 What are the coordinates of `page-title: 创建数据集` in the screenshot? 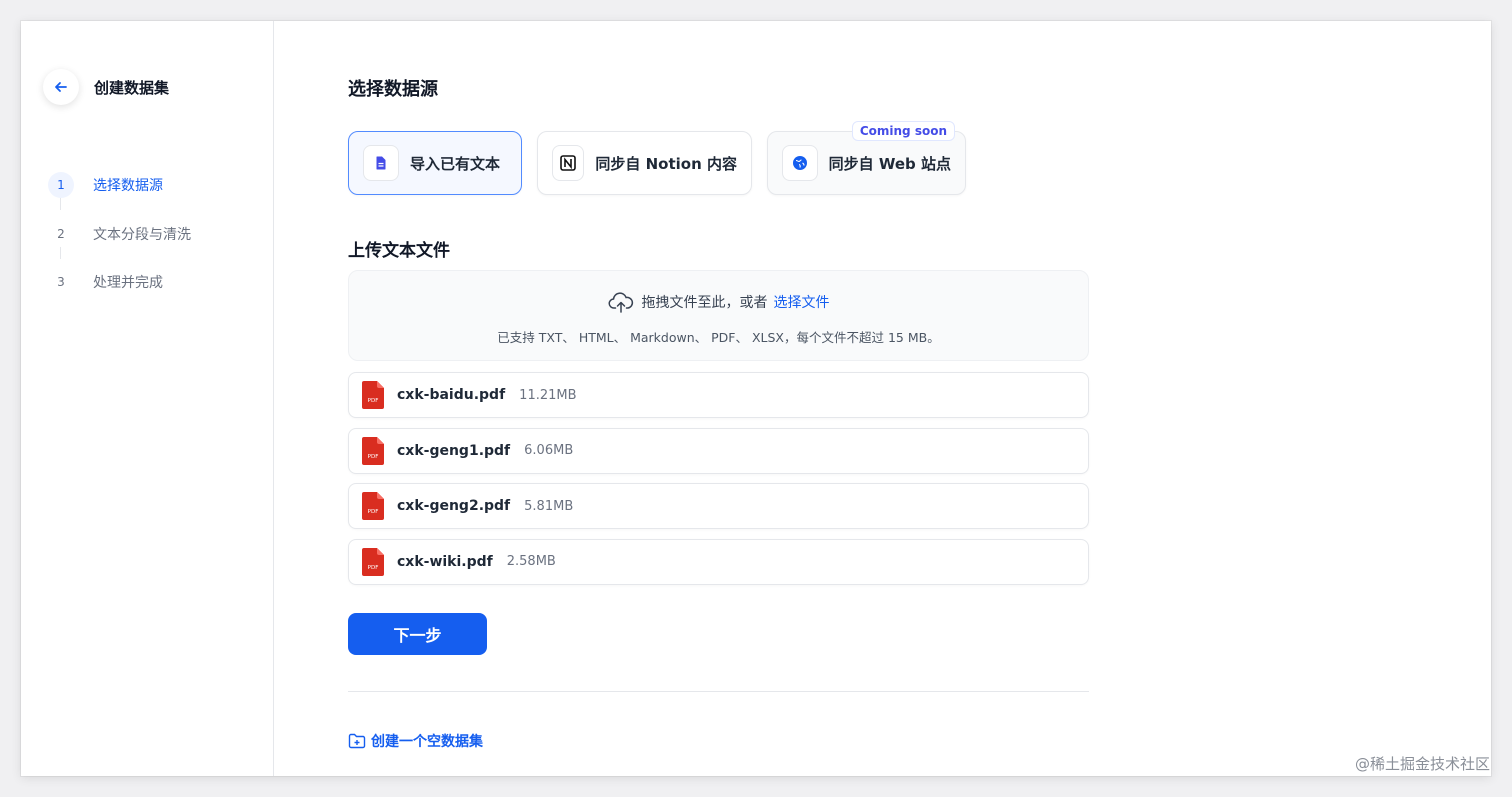 It's located at (132, 87).